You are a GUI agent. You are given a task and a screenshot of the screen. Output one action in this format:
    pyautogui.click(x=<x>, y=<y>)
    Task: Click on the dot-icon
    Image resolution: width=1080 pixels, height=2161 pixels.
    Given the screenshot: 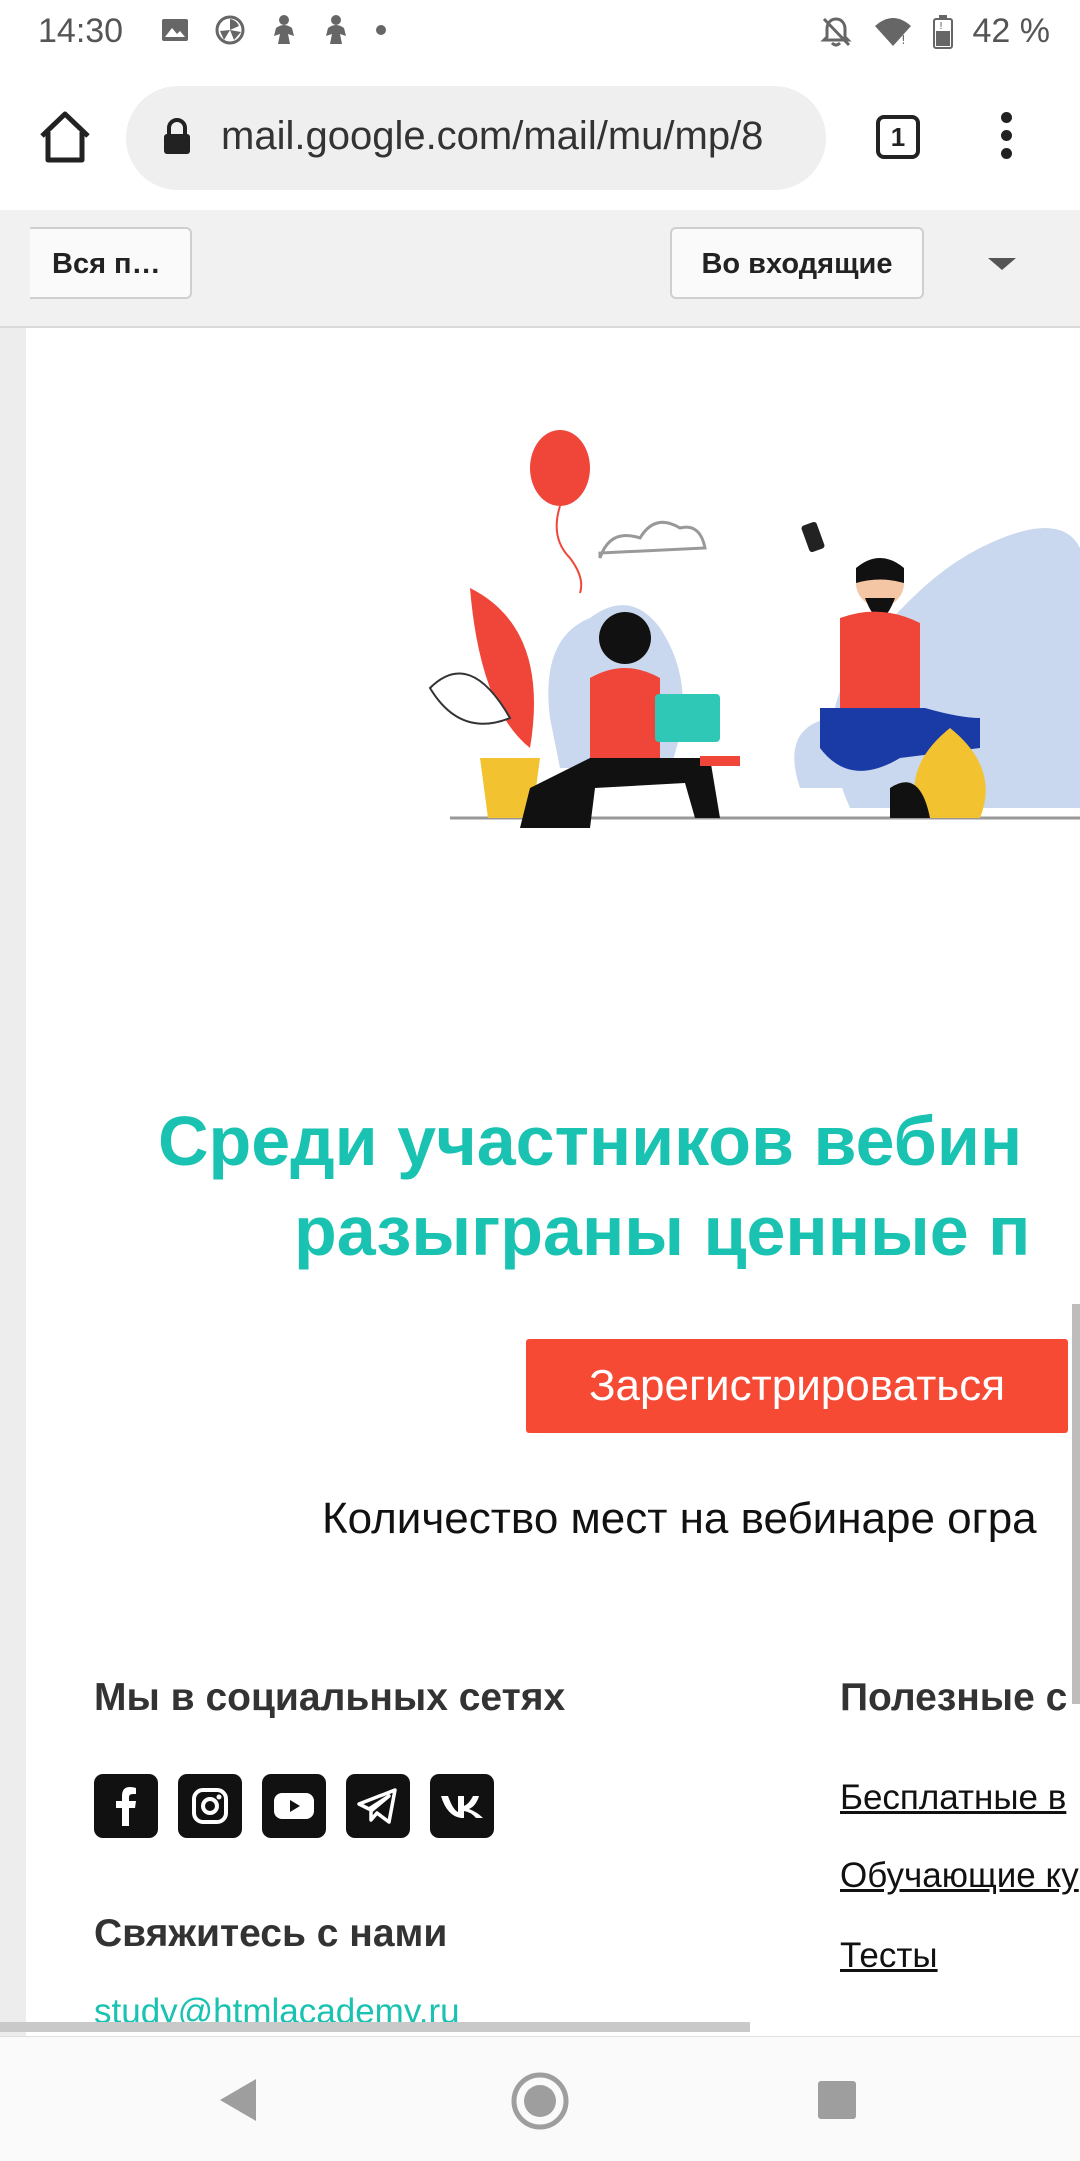 What is the action you would take?
    pyautogui.click(x=381, y=30)
    